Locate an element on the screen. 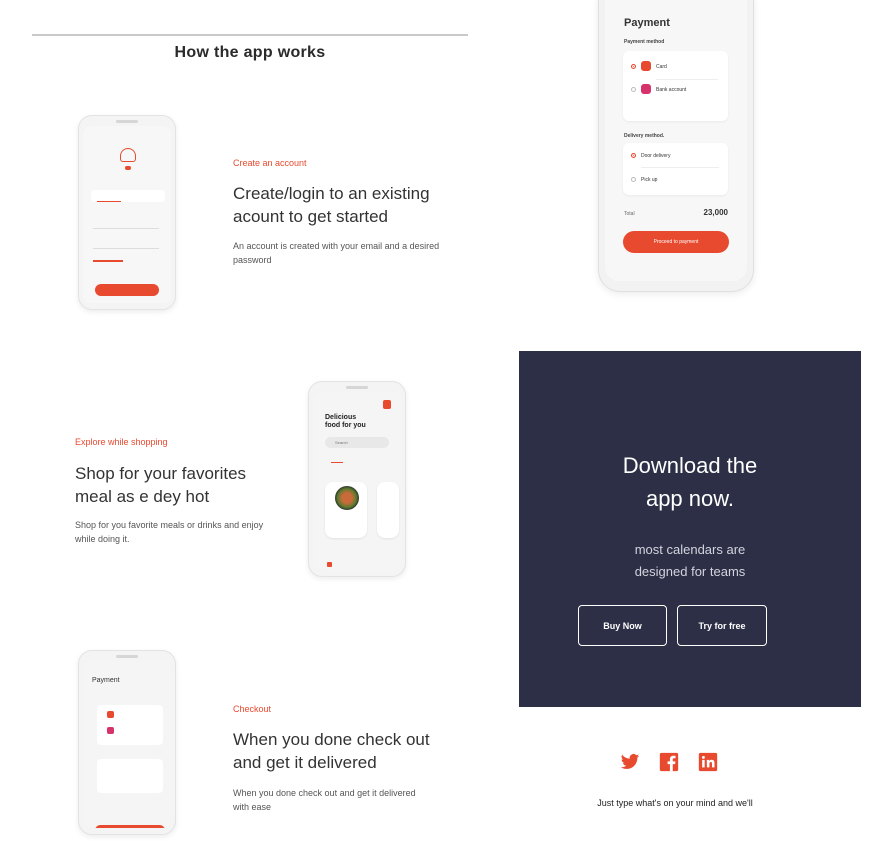 The height and width of the screenshot is (863, 877). twitter-icon is located at coordinates (630, 762).